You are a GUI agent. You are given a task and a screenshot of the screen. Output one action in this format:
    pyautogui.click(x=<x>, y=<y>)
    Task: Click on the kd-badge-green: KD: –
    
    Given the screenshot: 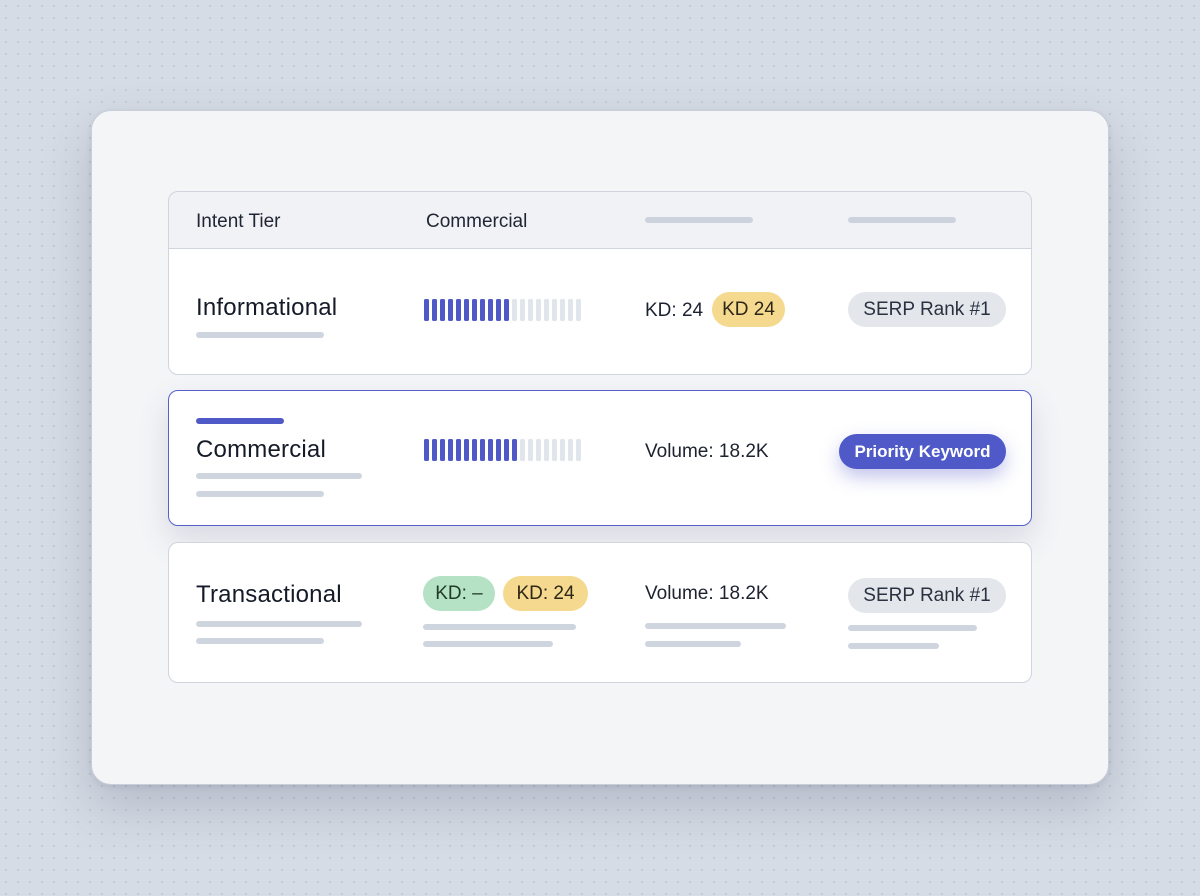 What is the action you would take?
    pyautogui.click(x=459, y=593)
    